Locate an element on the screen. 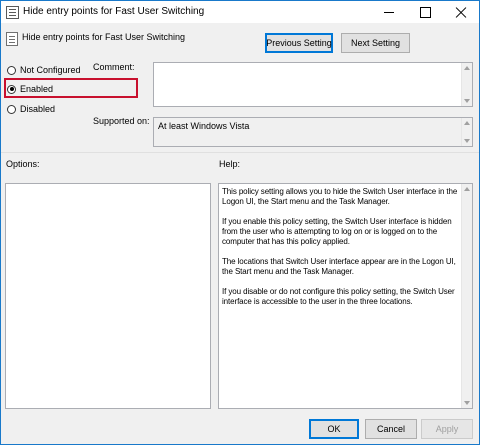 Image resolution: width=480 pixels, height=445 pixels. ok-label: OK is located at coordinates (334, 429).